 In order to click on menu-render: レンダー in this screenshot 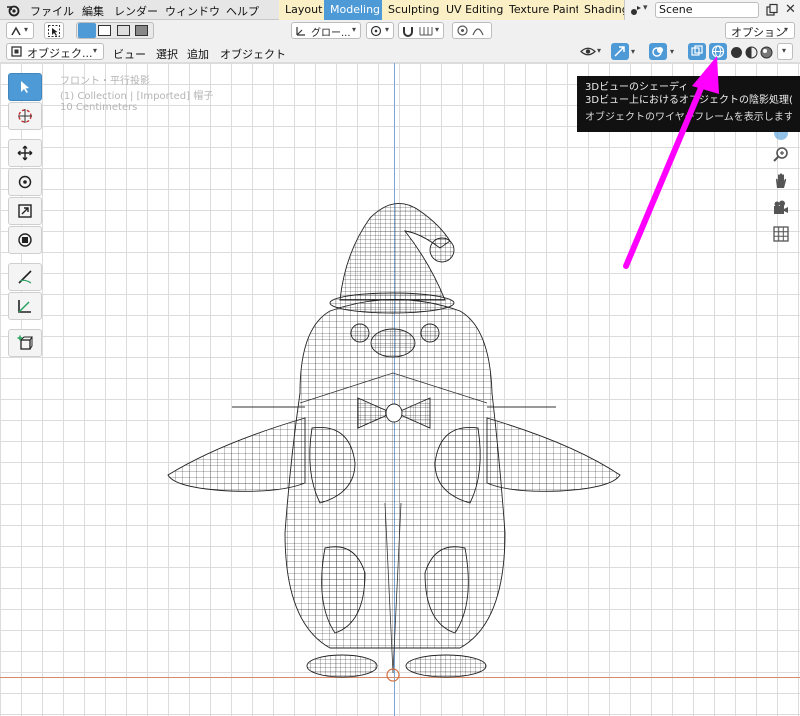, I will do `click(136, 11)`.